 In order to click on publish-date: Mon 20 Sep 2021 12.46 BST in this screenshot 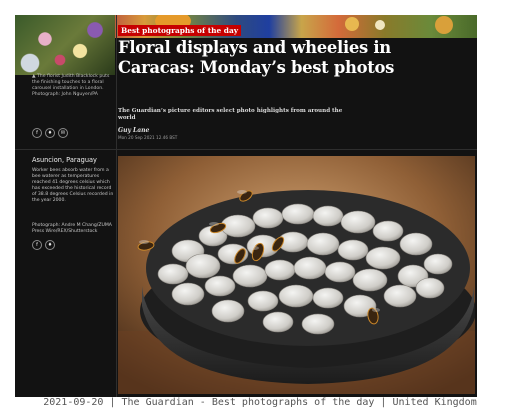, I will do `click(148, 137)`.